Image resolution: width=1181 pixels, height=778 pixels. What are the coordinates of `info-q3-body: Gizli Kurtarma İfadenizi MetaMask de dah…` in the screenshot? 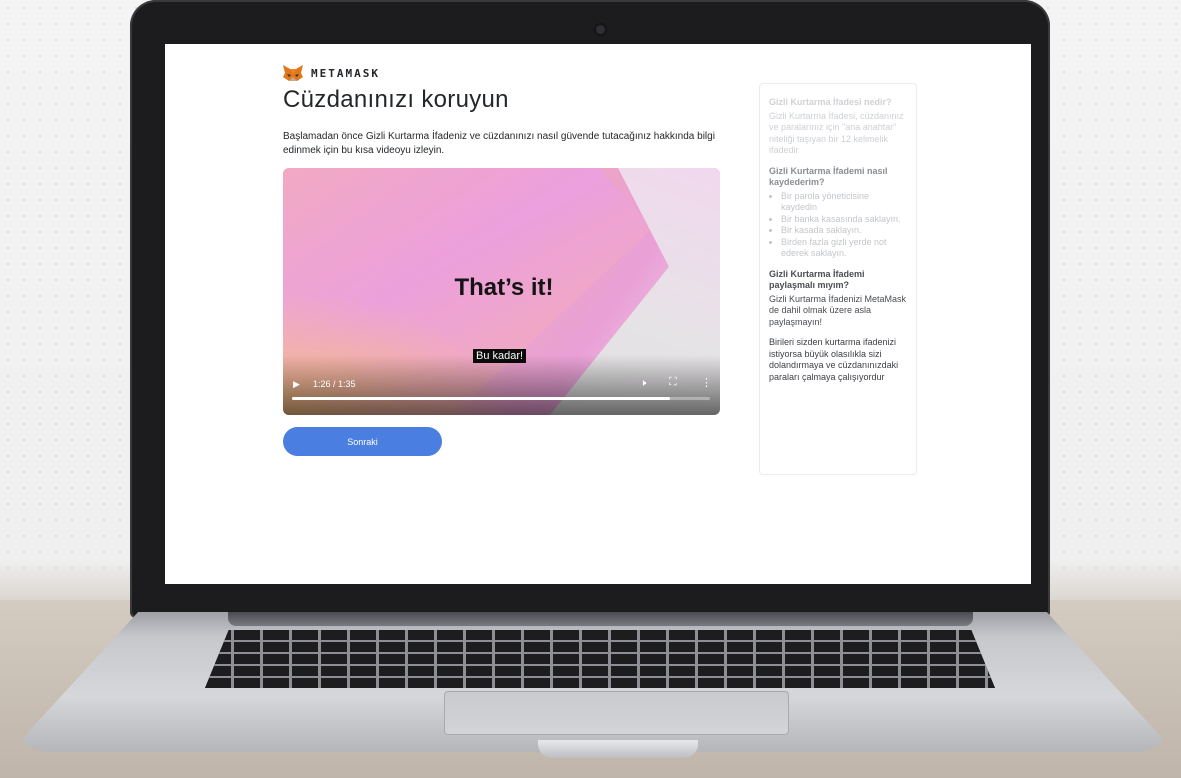 It's located at (838, 310).